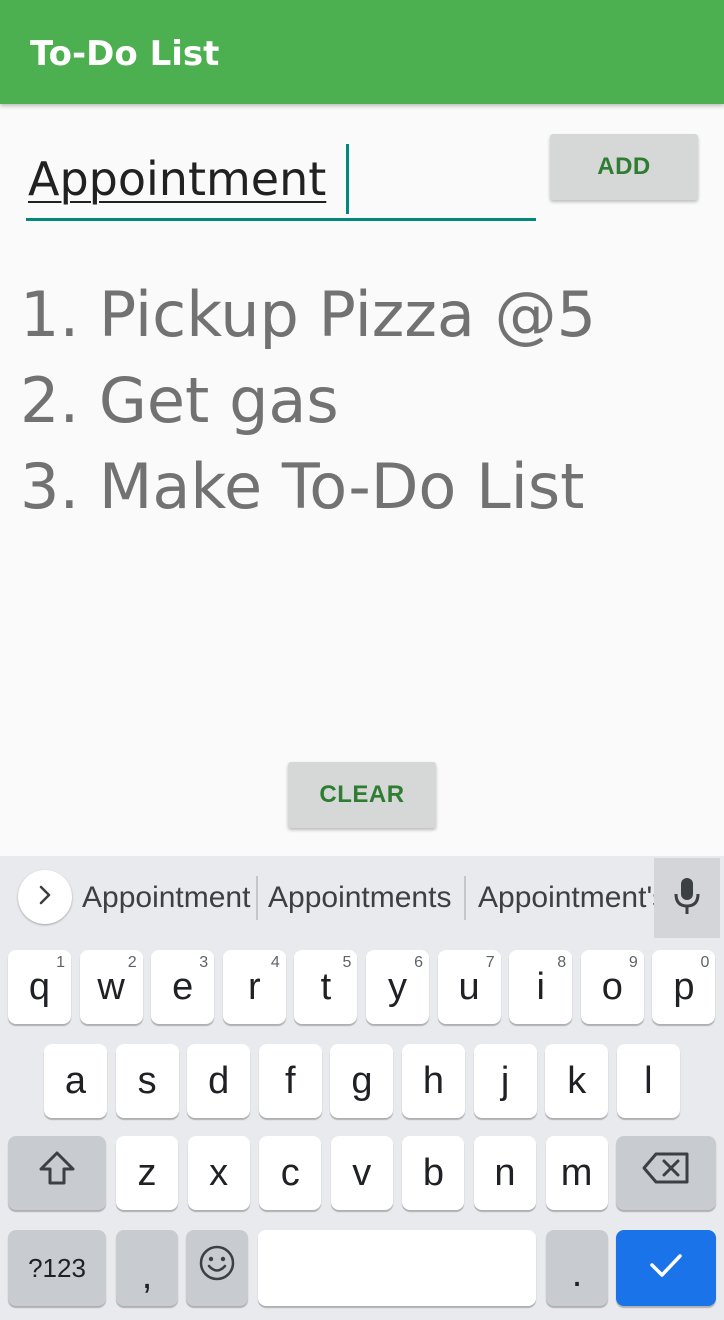 The image size is (724, 1320). I want to click on expand-suggestions-button, so click(45, 897).